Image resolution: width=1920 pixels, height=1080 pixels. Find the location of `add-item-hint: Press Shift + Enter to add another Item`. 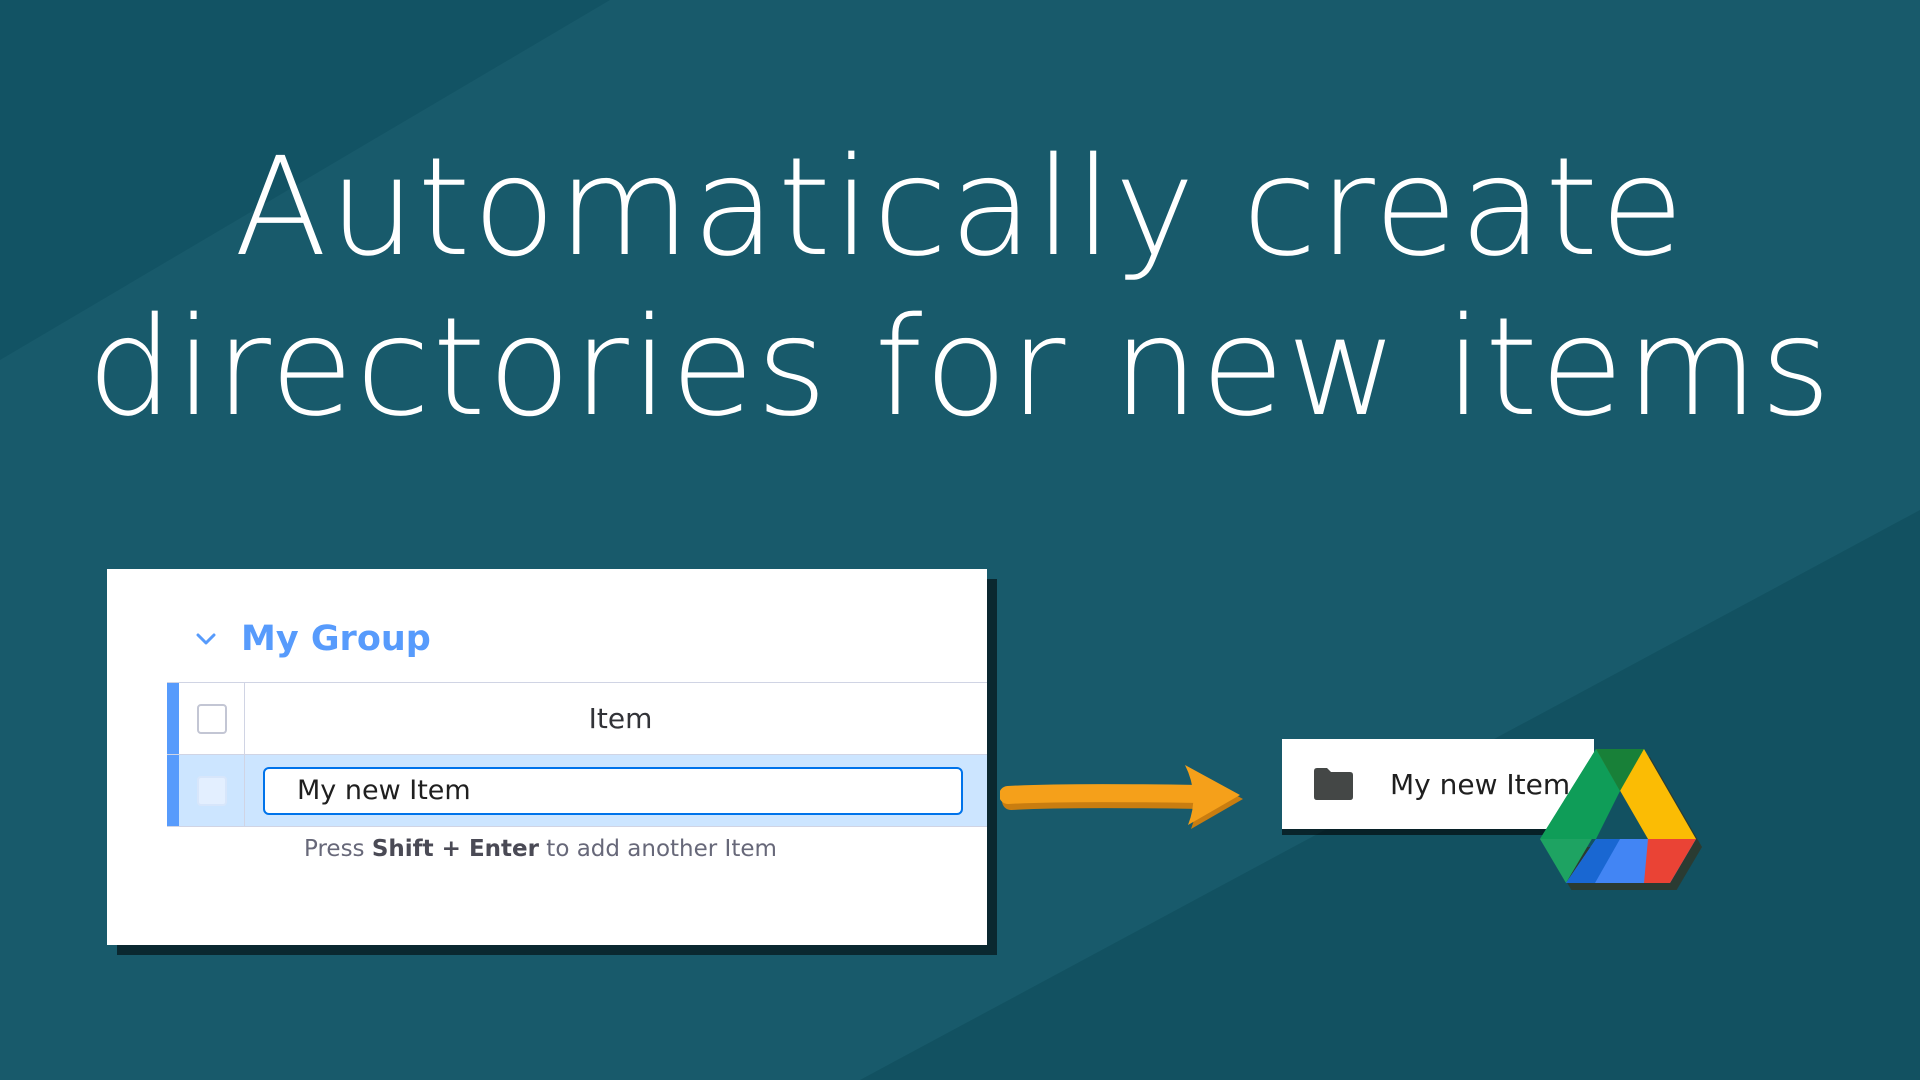

add-item-hint: Press Shift + Enter to add another Item is located at coordinates (540, 849).